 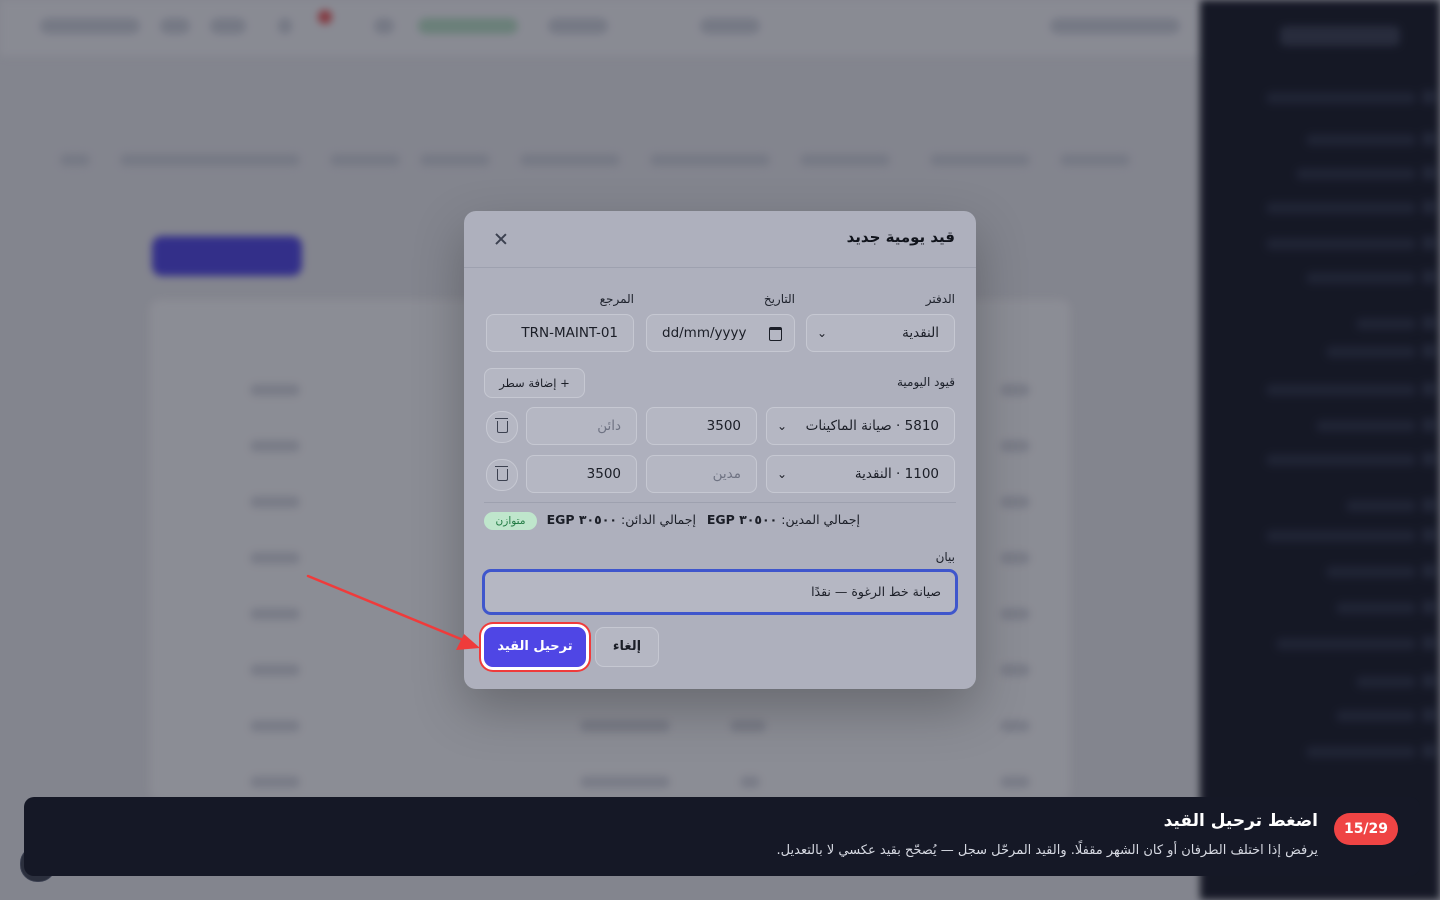 I want to click on line-2-account-select: 1100 · النقدية ⌄, so click(x=860, y=474).